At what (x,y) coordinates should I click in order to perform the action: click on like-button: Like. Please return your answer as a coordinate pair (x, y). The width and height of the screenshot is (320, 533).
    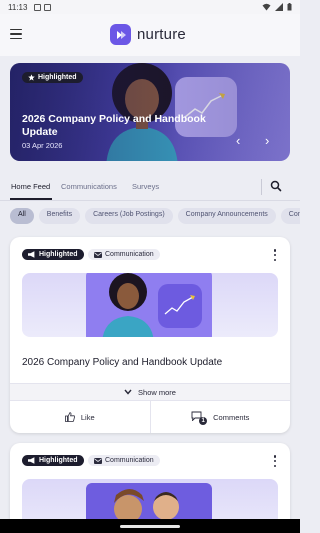
    Looking at the image, I should click on (80, 417).